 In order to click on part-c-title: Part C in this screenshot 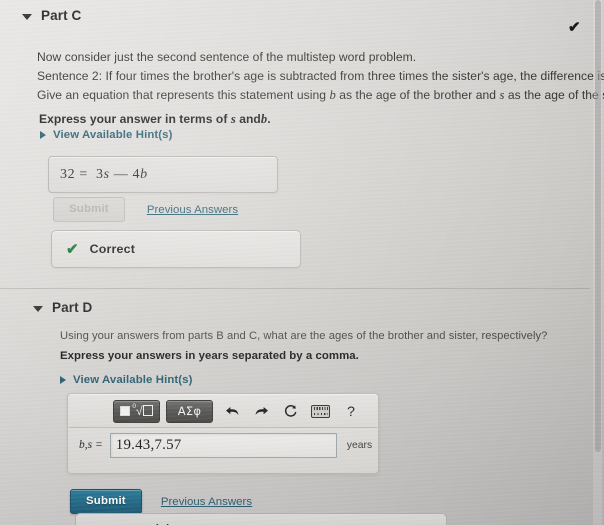, I will do `click(61, 15)`.